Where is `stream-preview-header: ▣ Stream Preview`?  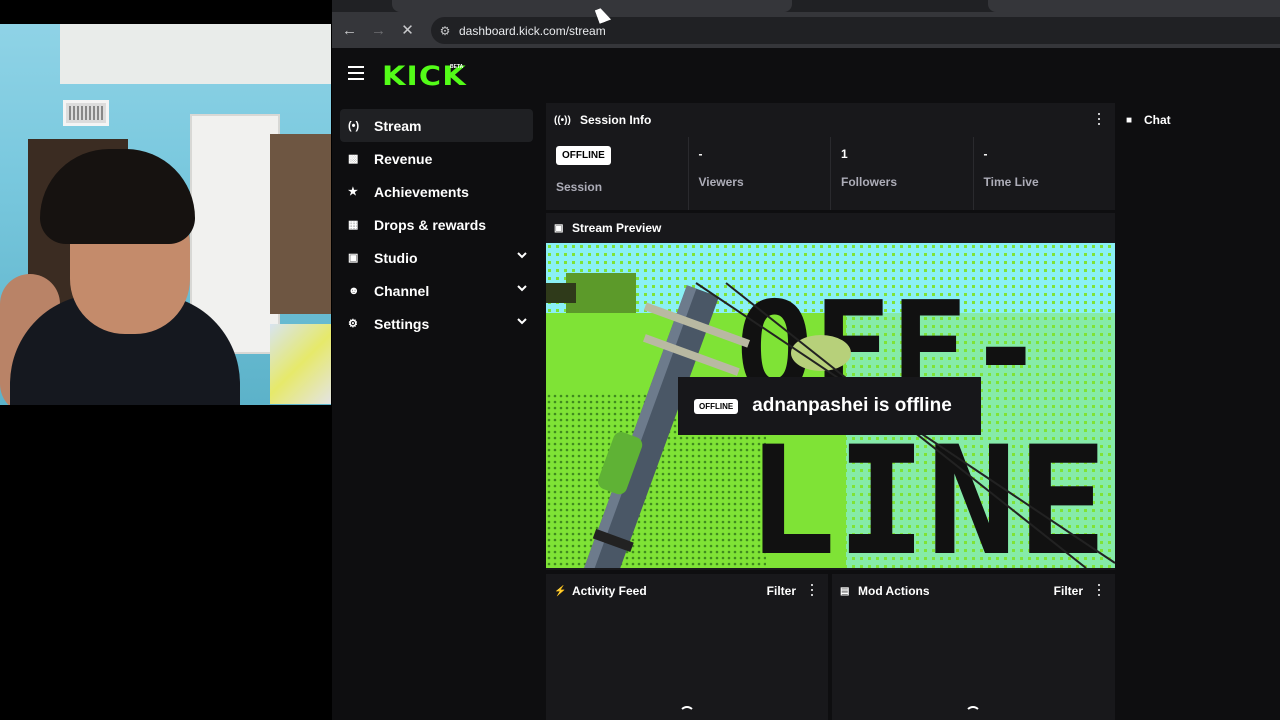
stream-preview-header: ▣ Stream Preview is located at coordinates (830, 228).